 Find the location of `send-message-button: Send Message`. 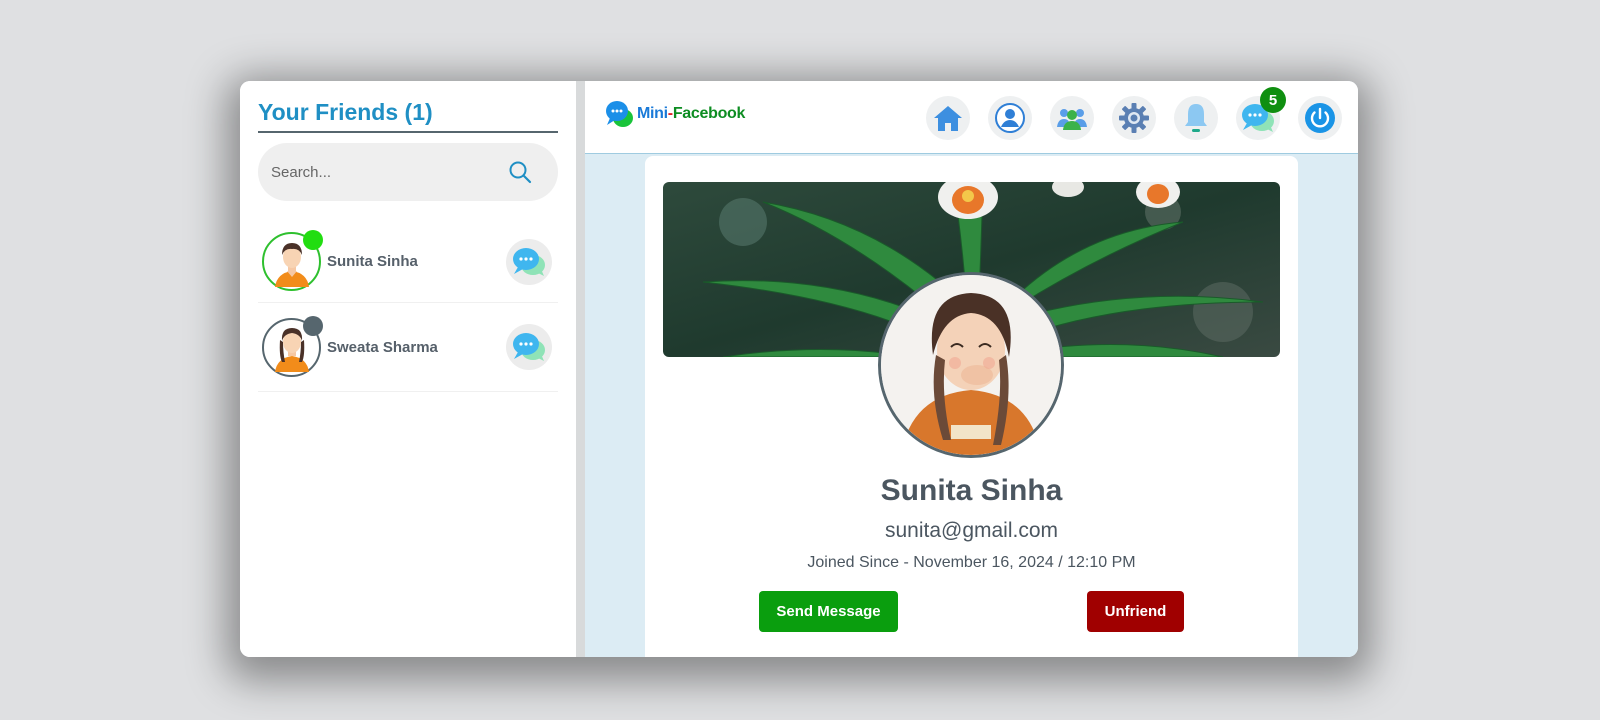

send-message-button: Send Message is located at coordinates (828, 611).